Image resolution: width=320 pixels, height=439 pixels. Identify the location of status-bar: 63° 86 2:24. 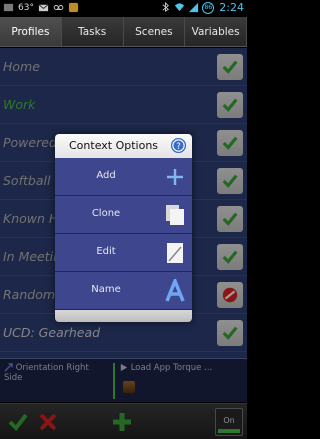
(123, 8).